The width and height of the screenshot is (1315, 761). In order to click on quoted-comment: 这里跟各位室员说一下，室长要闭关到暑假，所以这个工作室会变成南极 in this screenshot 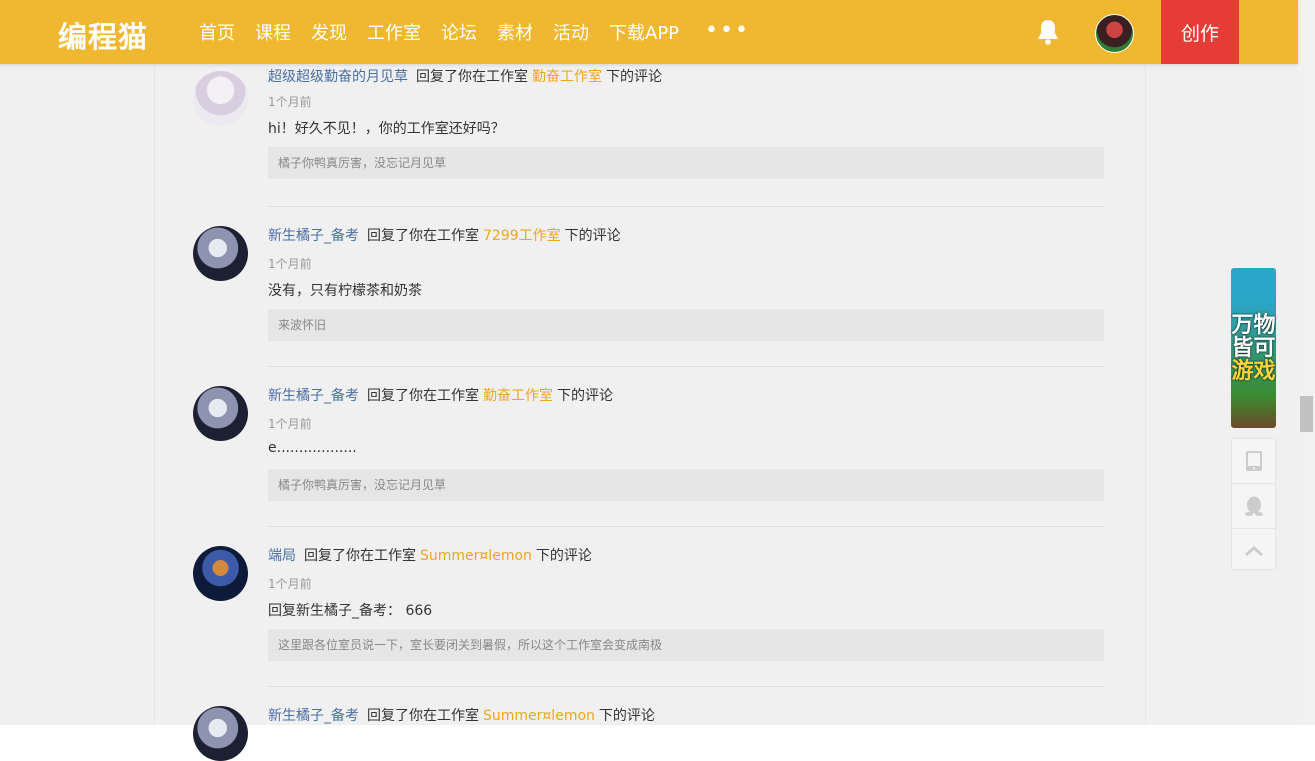, I will do `click(686, 645)`.